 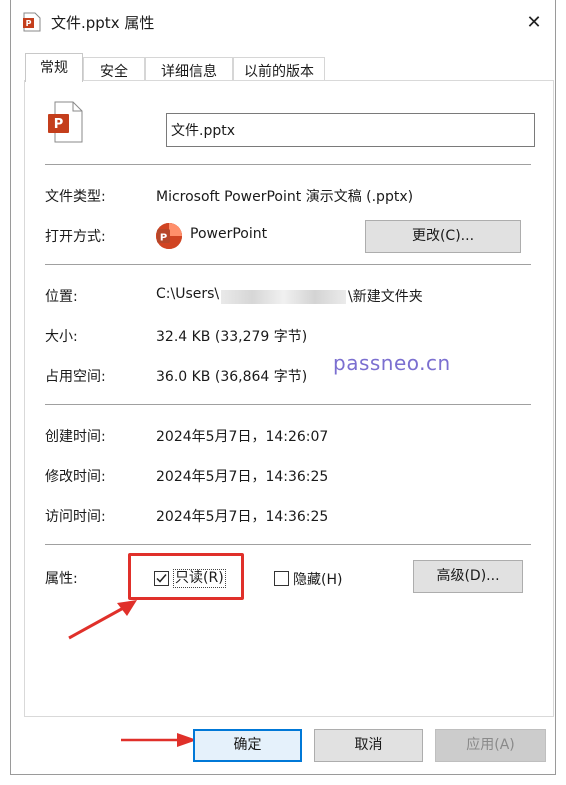 What do you see at coordinates (61, 297) in the screenshot?
I see `location-label: 位置:` at bounding box center [61, 297].